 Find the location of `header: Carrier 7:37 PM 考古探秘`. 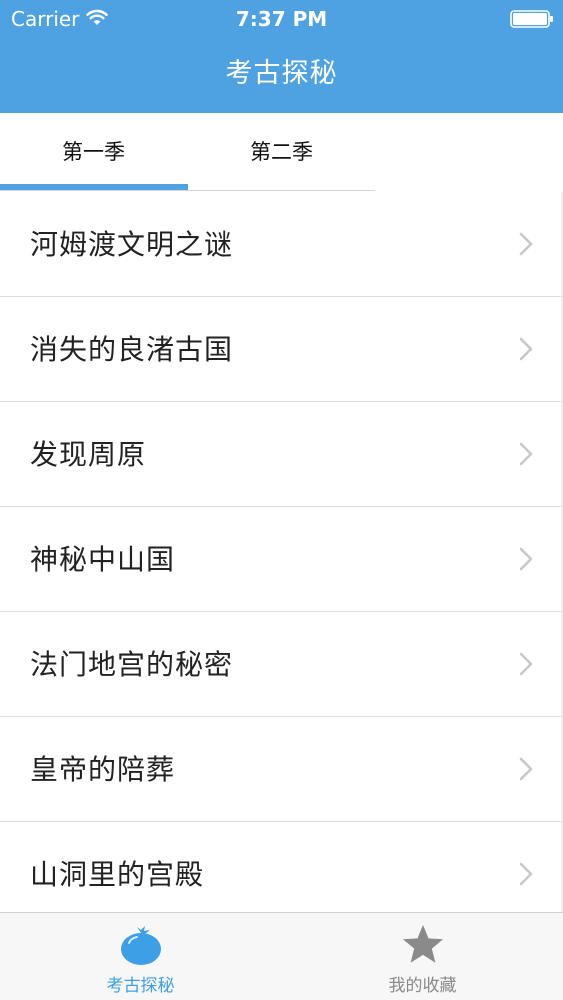

header: Carrier 7:37 PM 考古探秘 is located at coordinates (281, 56).